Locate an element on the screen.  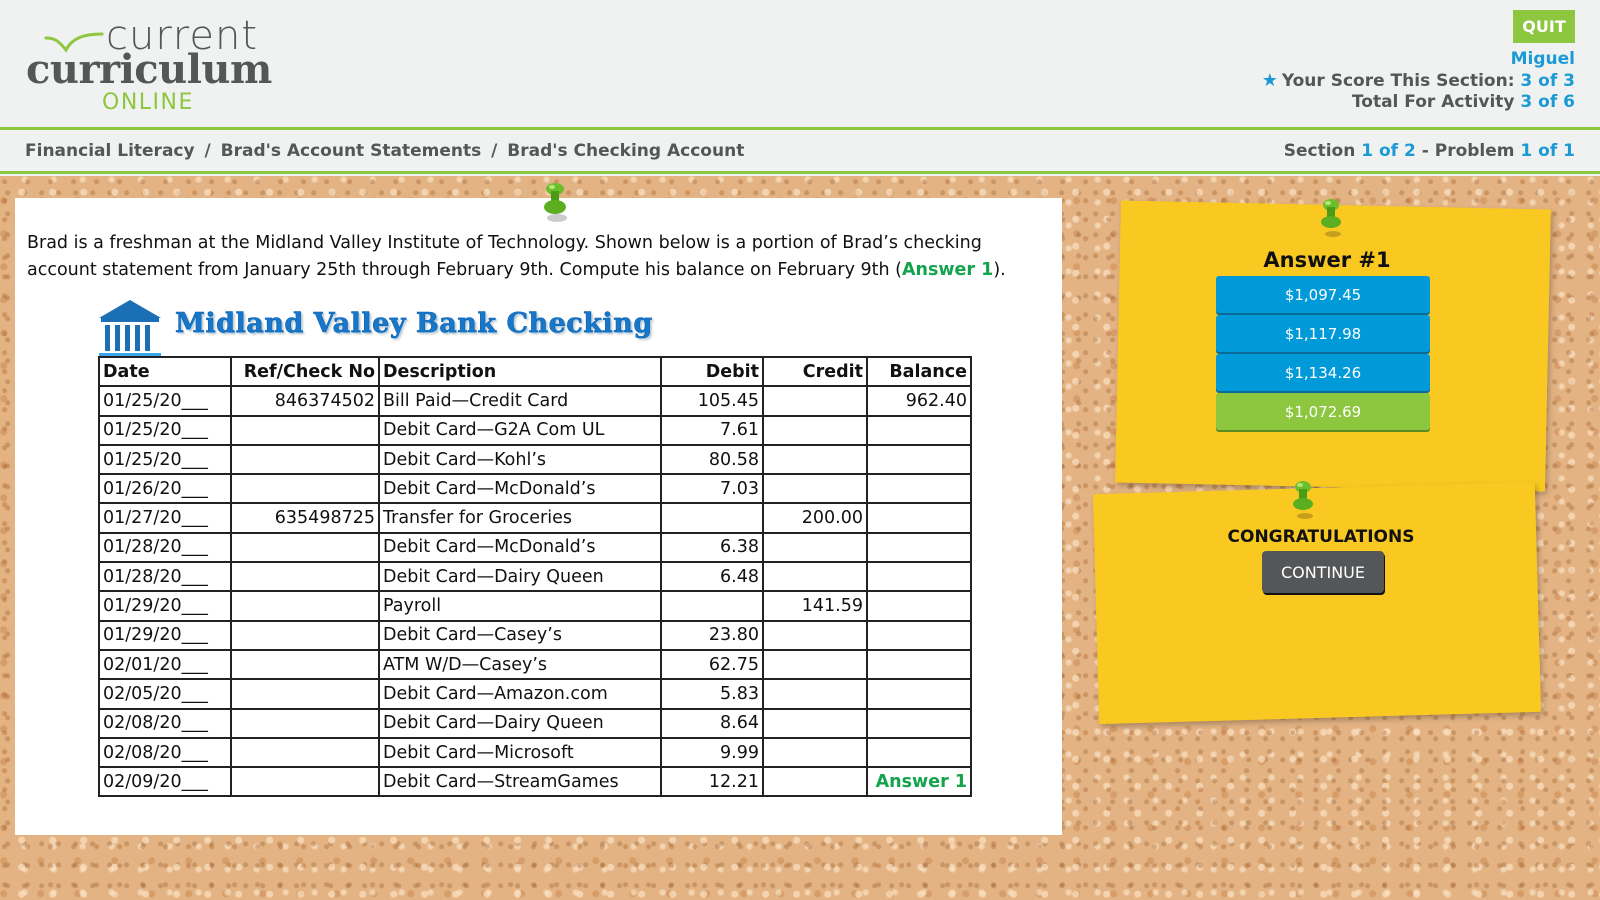
user-name: Miguel is located at coordinates (1542, 59).